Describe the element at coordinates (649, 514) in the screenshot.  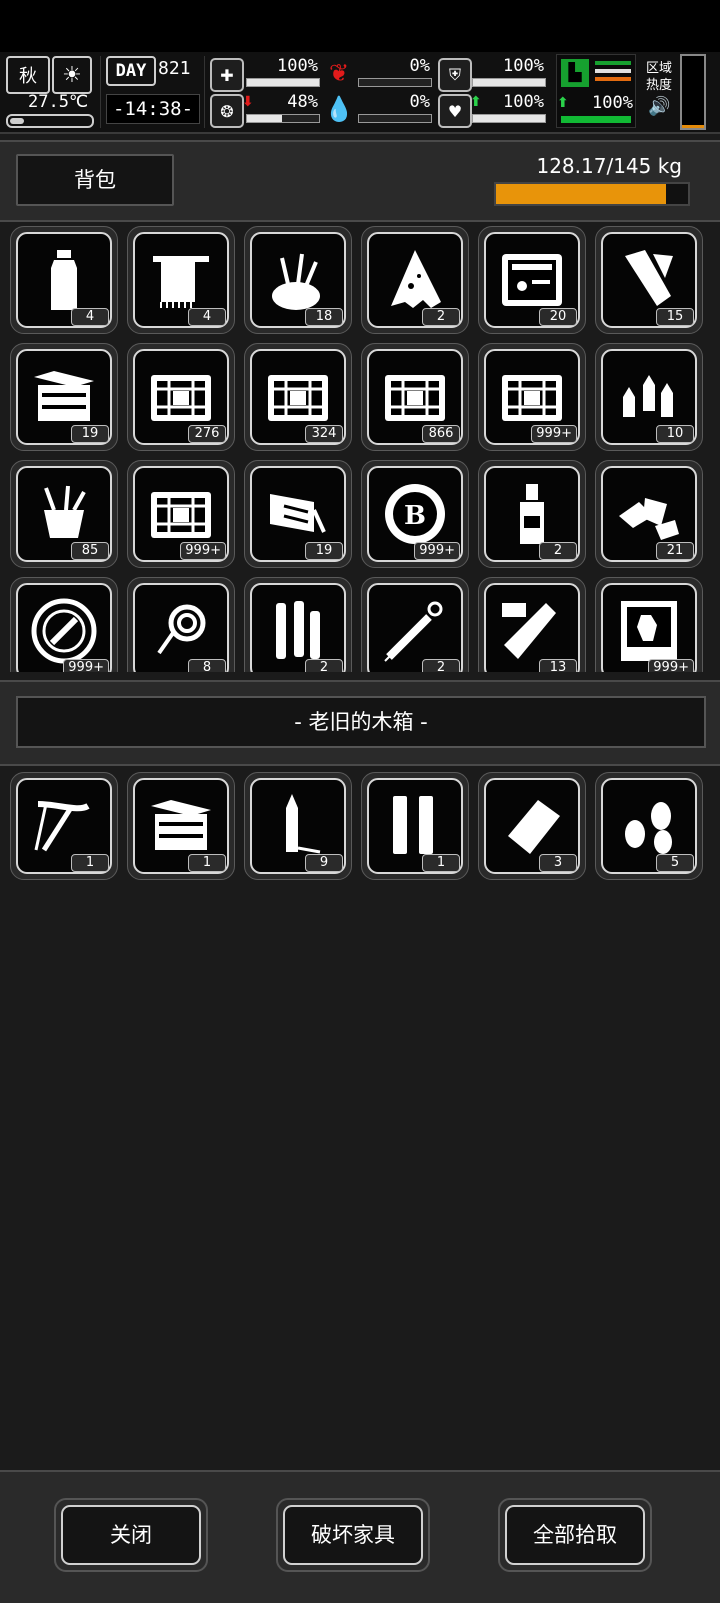
I see `inventory-slot: 21` at that location.